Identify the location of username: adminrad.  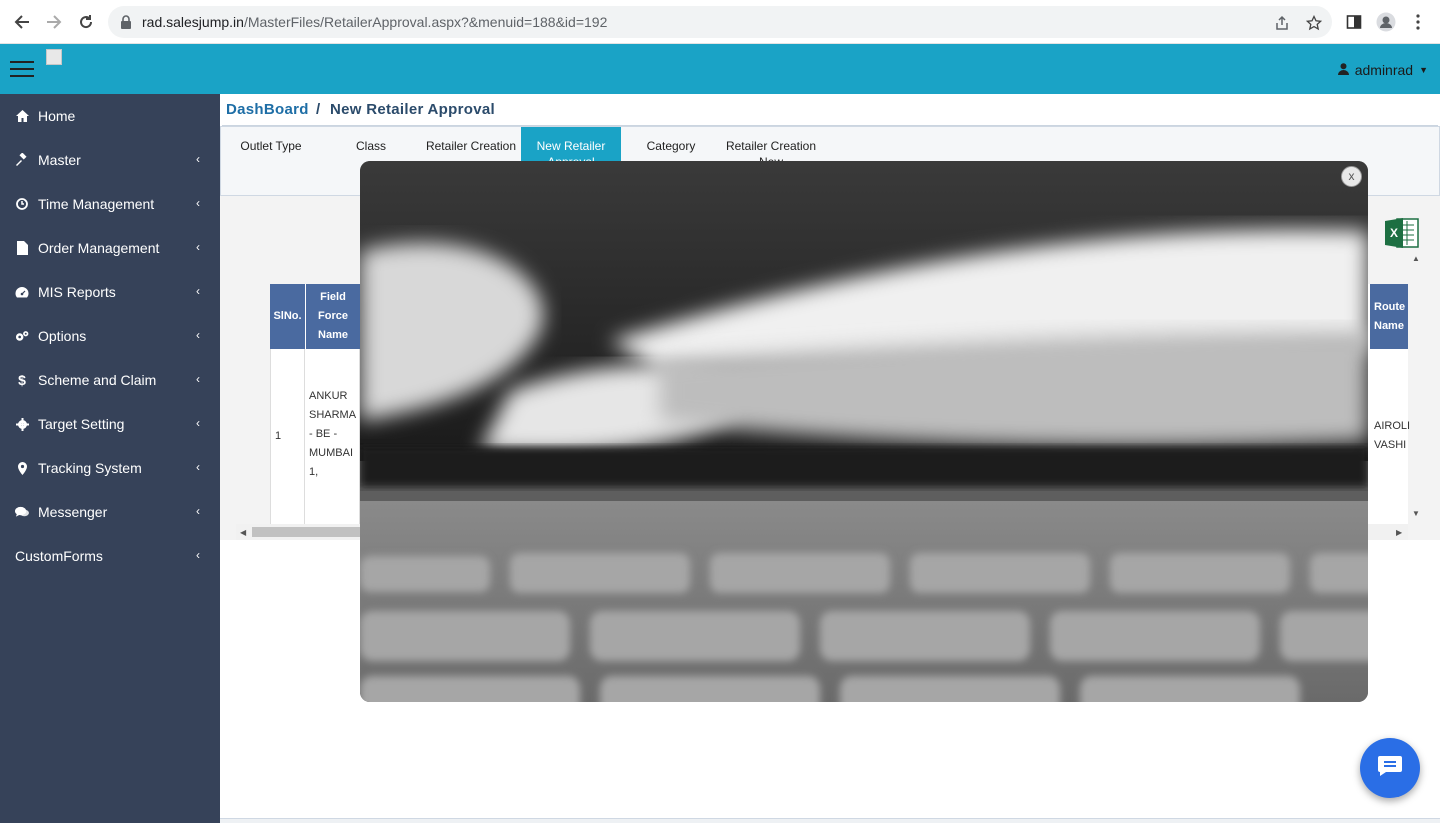
(1384, 70).